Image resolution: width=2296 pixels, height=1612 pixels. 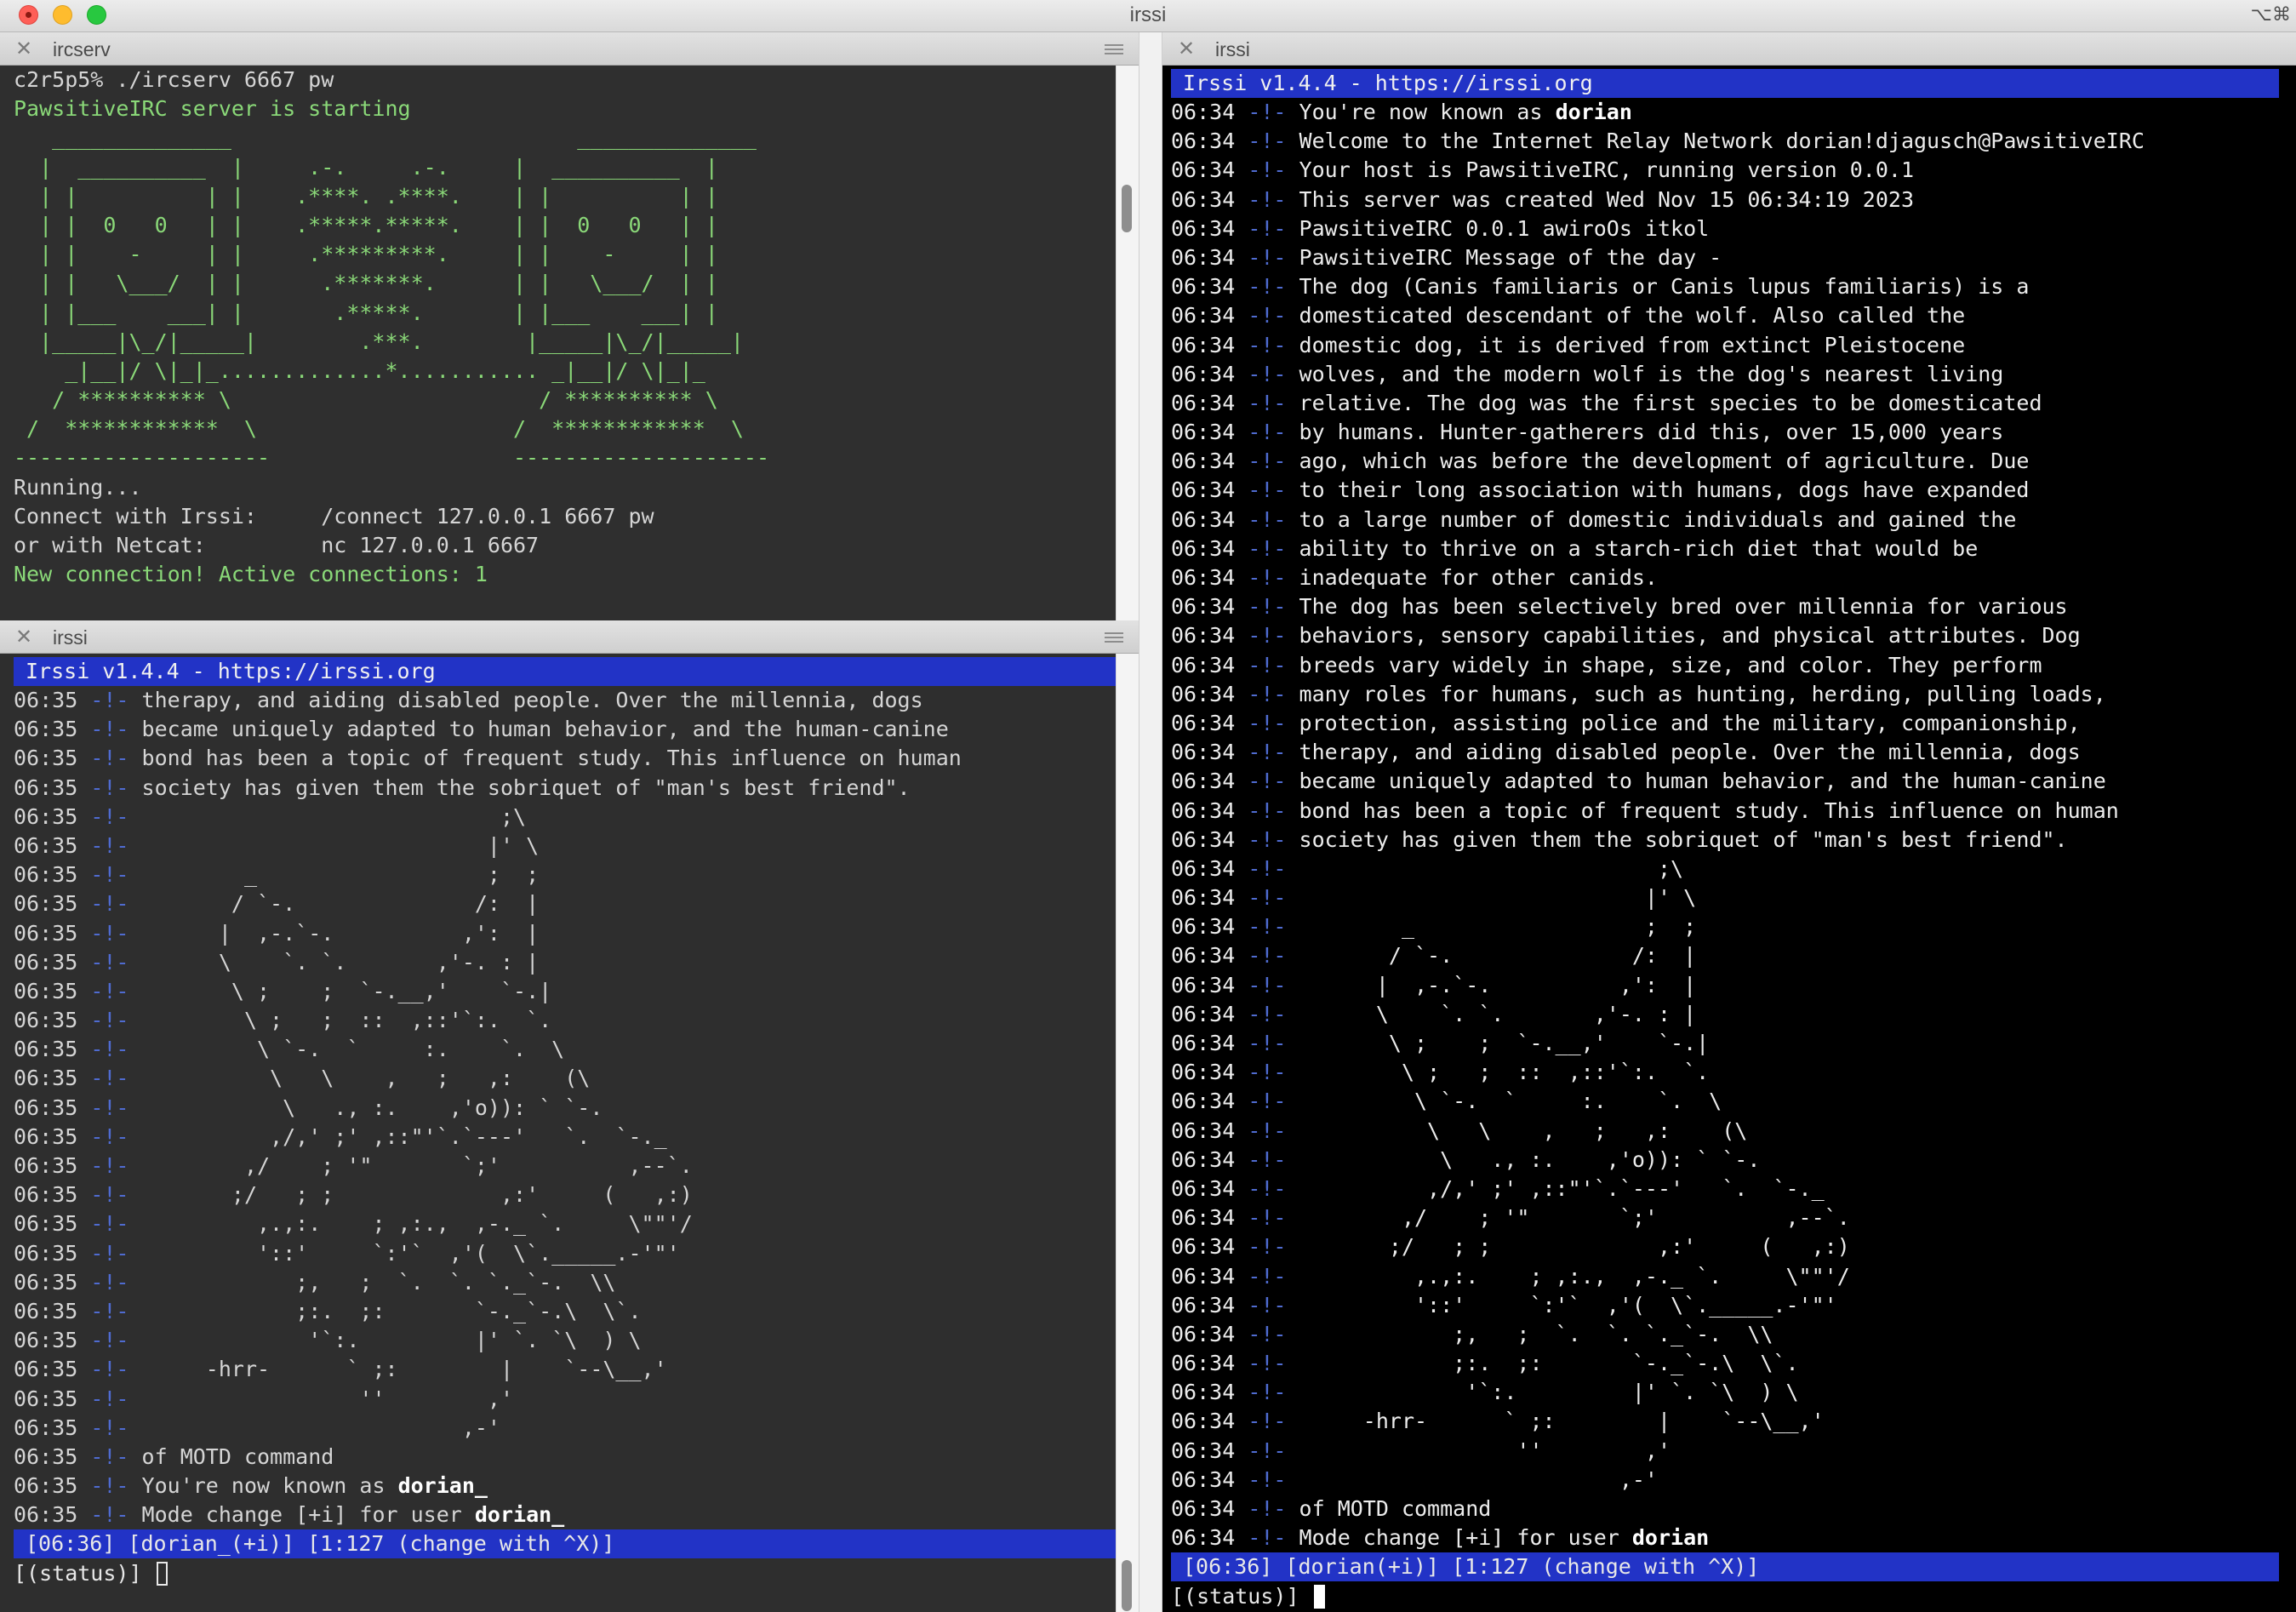 What do you see at coordinates (576, 962) in the screenshot?
I see `message-line: 06:35 -!- \ `. `. ,'-. : |` at bounding box center [576, 962].